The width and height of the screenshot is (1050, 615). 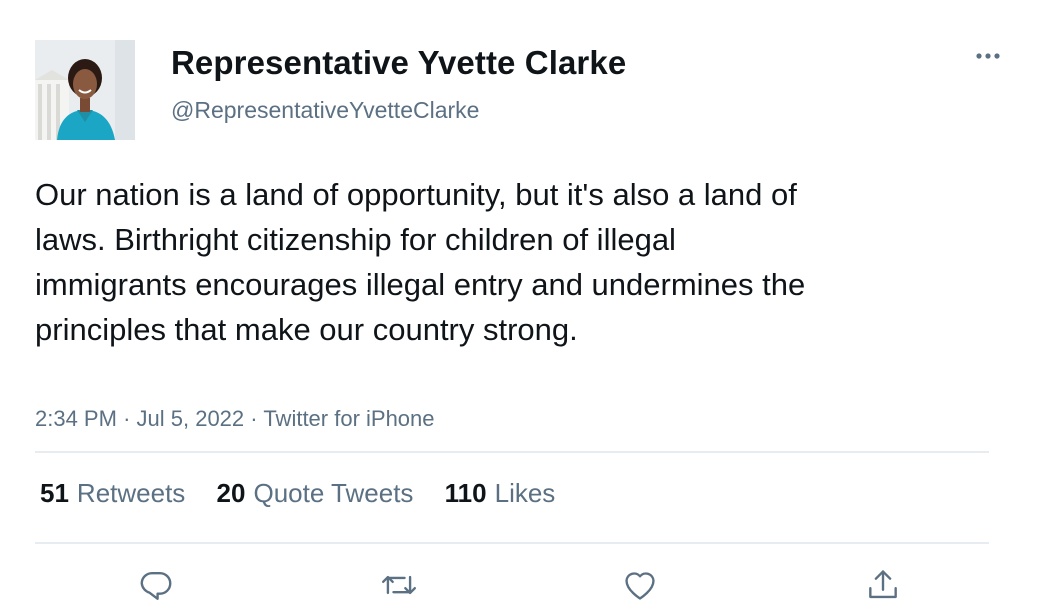 I want to click on heart-icon, so click(x=640, y=586).